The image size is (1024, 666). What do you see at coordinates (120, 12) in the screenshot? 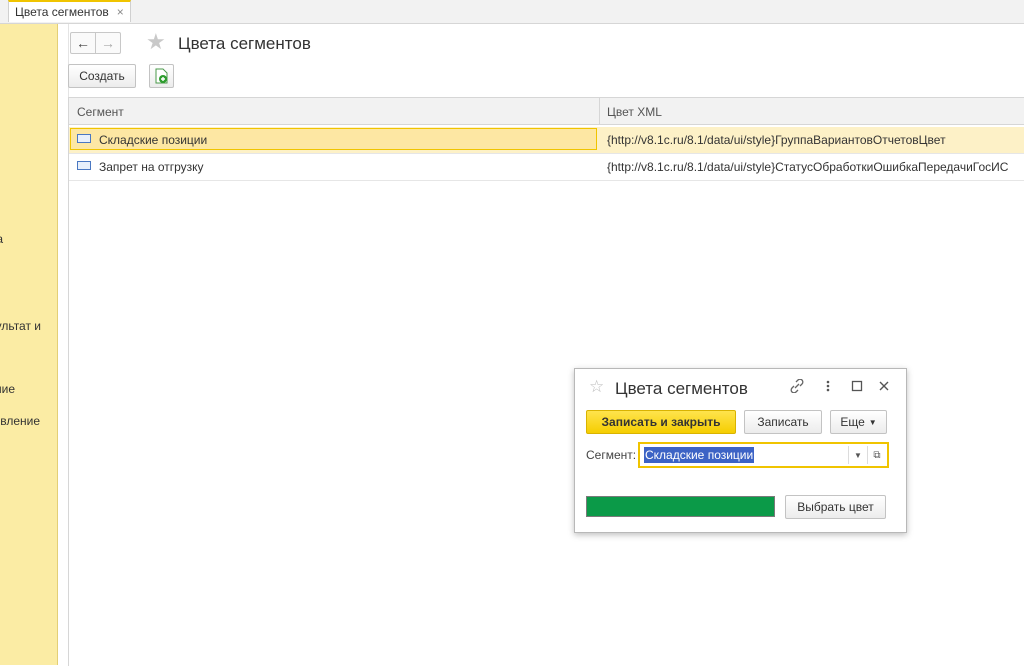
I see `tab-close-icon: ×` at bounding box center [120, 12].